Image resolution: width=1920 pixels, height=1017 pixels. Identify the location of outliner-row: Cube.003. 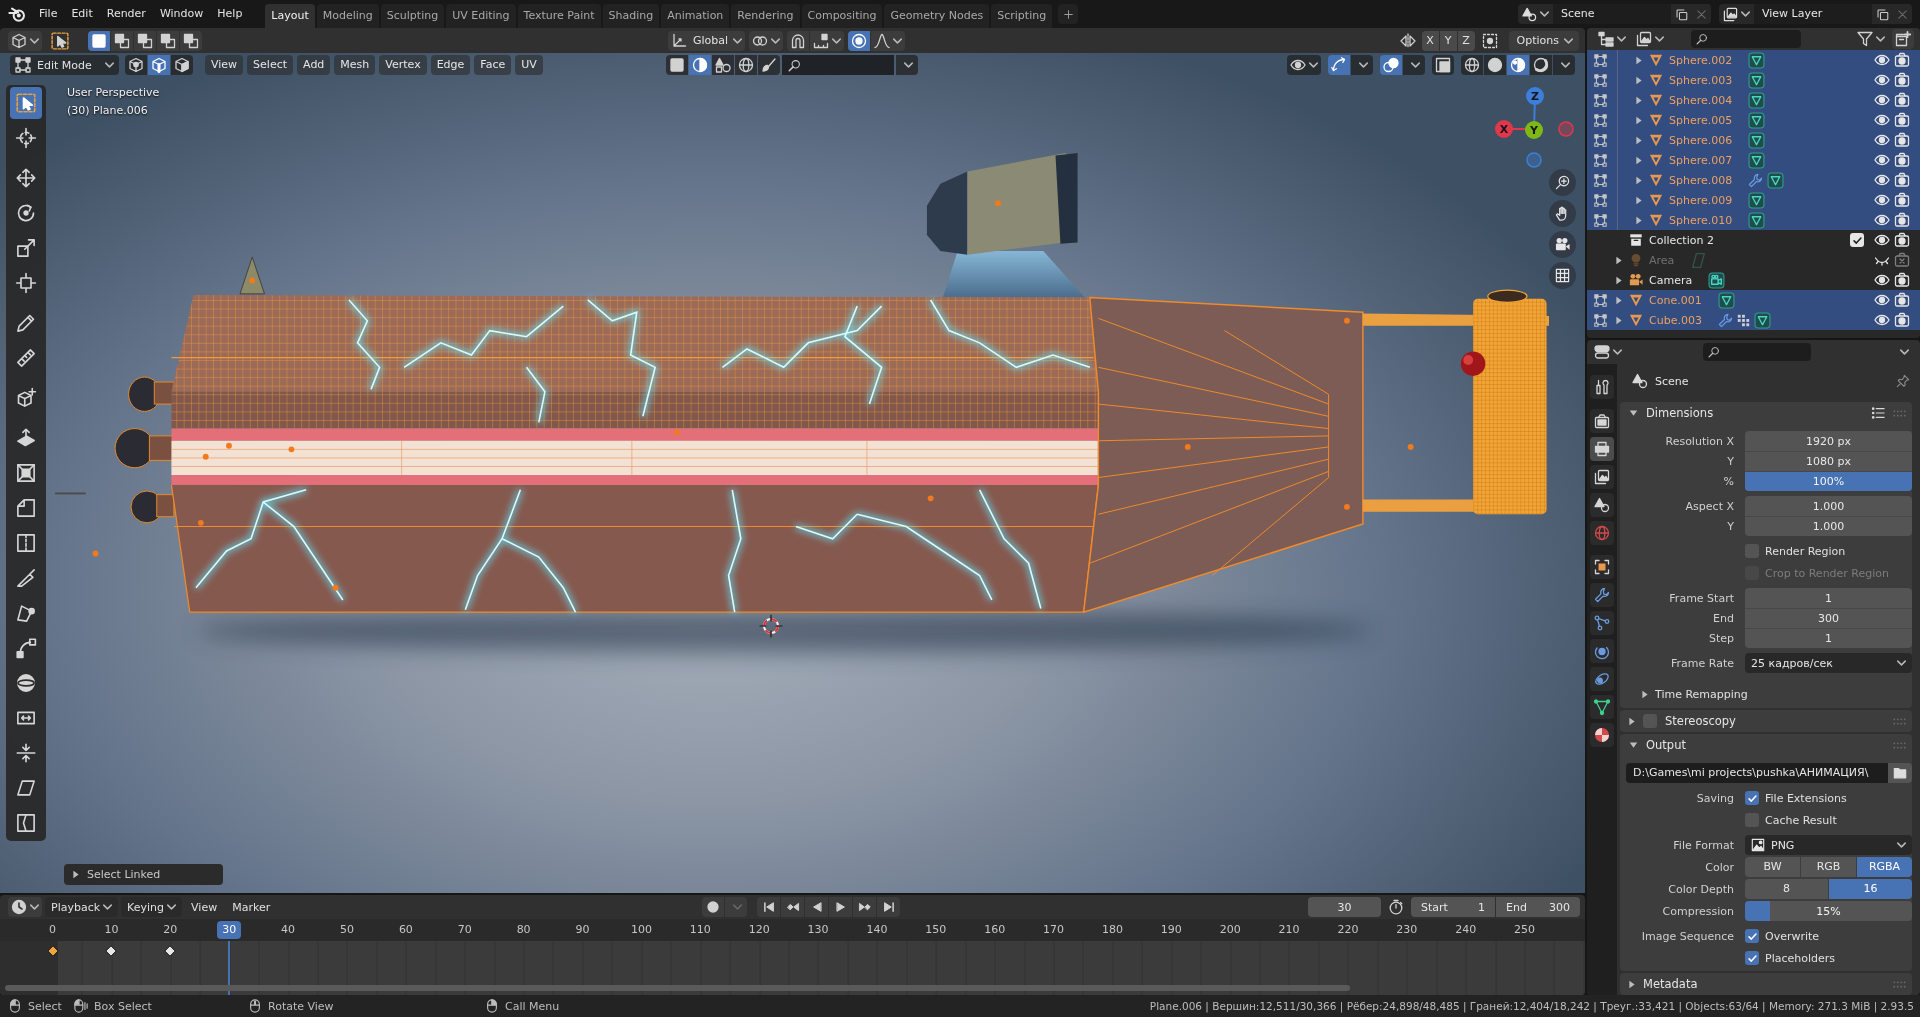
(1753, 320).